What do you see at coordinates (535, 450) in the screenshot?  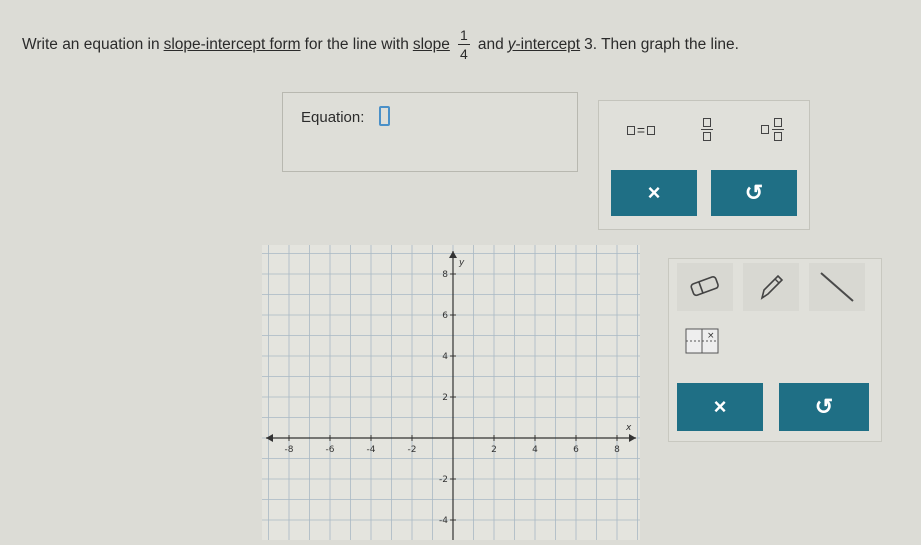 I see `x-tick-label: 4` at bounding box center [535, 450].